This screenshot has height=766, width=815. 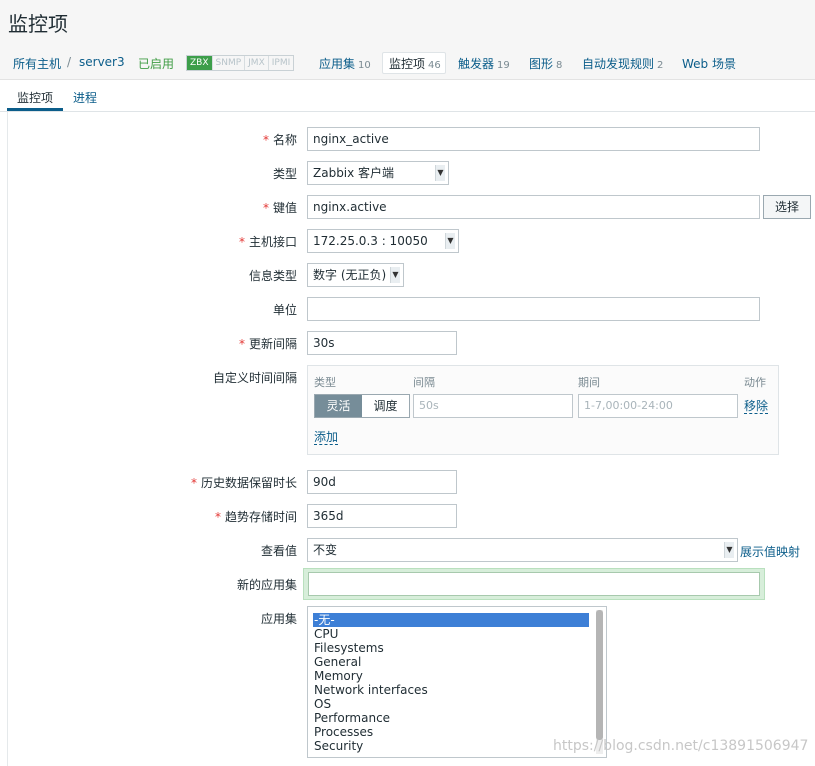 What do you see at coordinates (658, 406) in the screenshot?
I see `period-input: 1-7,00:00-24:00` at bounding box center [658, 406].